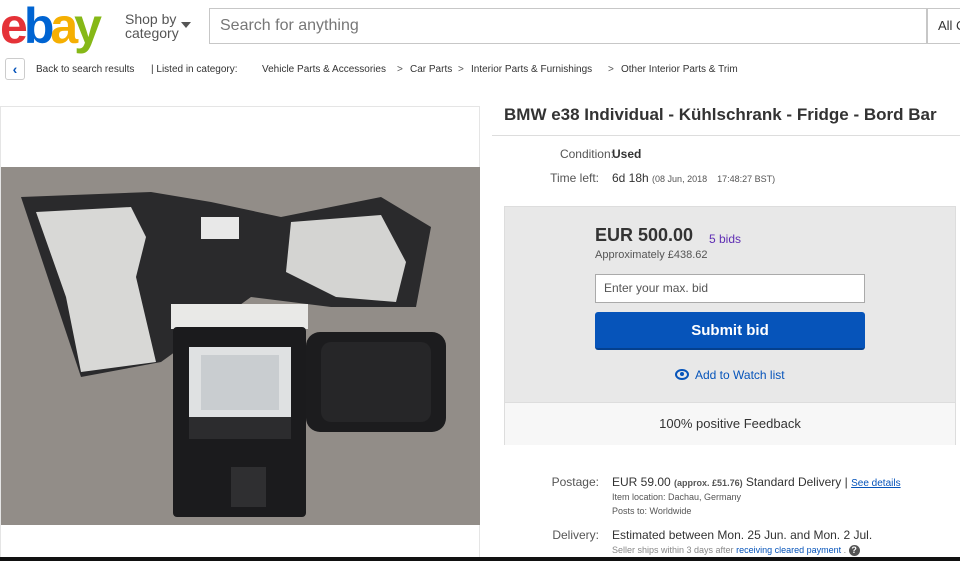  I want to click on condition-value: Used, so click(627, 154).